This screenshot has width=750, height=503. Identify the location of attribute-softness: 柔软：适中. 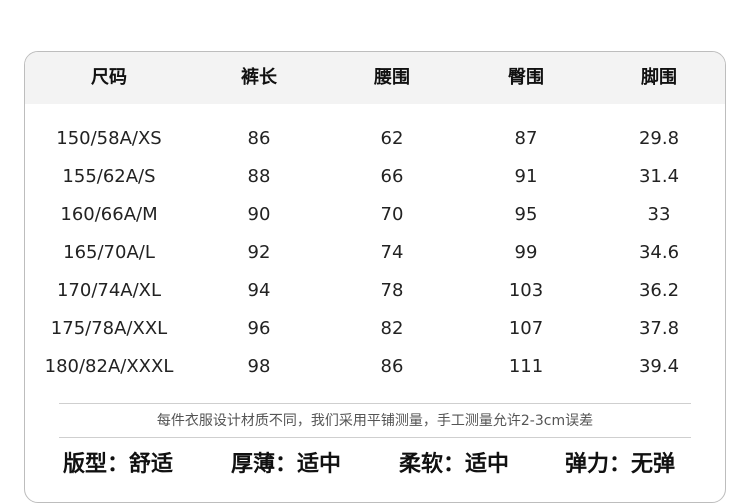
(454, 465).